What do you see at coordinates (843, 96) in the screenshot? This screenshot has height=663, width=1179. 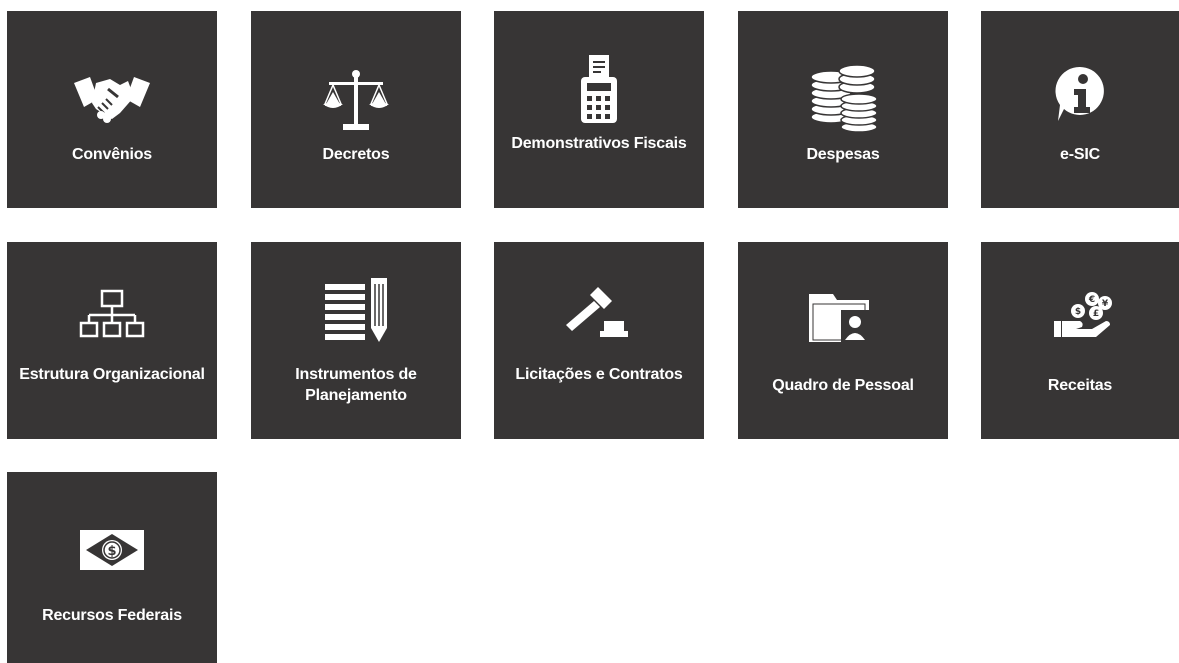 I see `coin-stacks-icon` at bounding box center [843, 96].